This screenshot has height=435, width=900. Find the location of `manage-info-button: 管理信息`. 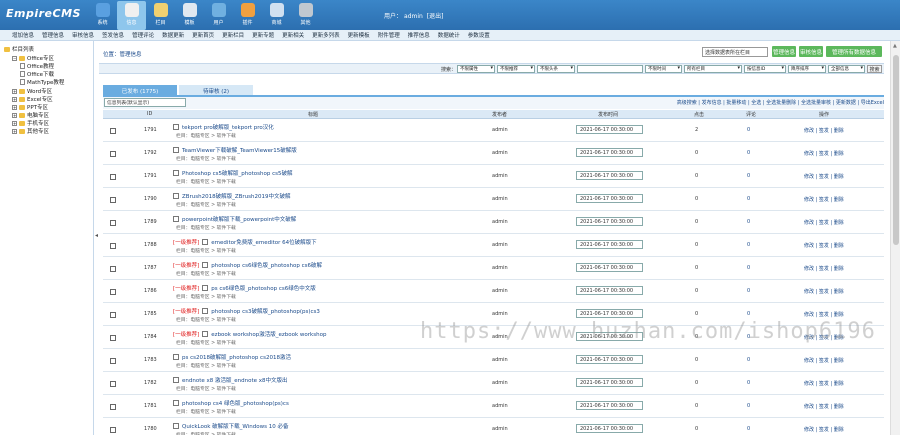

manage-info-button: 管理信息 is located at coordinates (784, 51).